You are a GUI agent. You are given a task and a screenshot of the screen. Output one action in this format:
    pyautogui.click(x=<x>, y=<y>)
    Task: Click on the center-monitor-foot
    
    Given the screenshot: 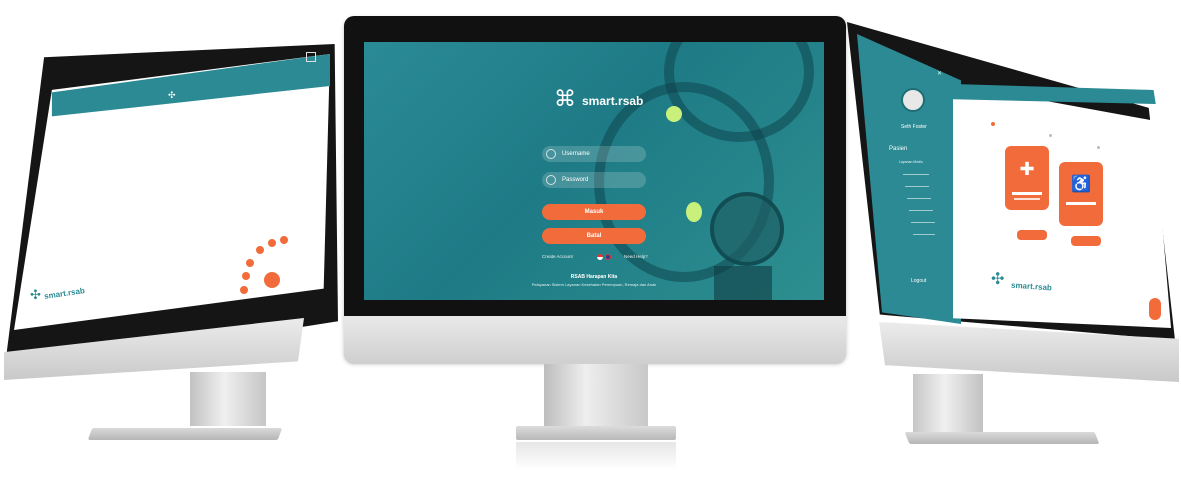 What is the action you would take?
    pyautogui.click(x=596, y=433)
    